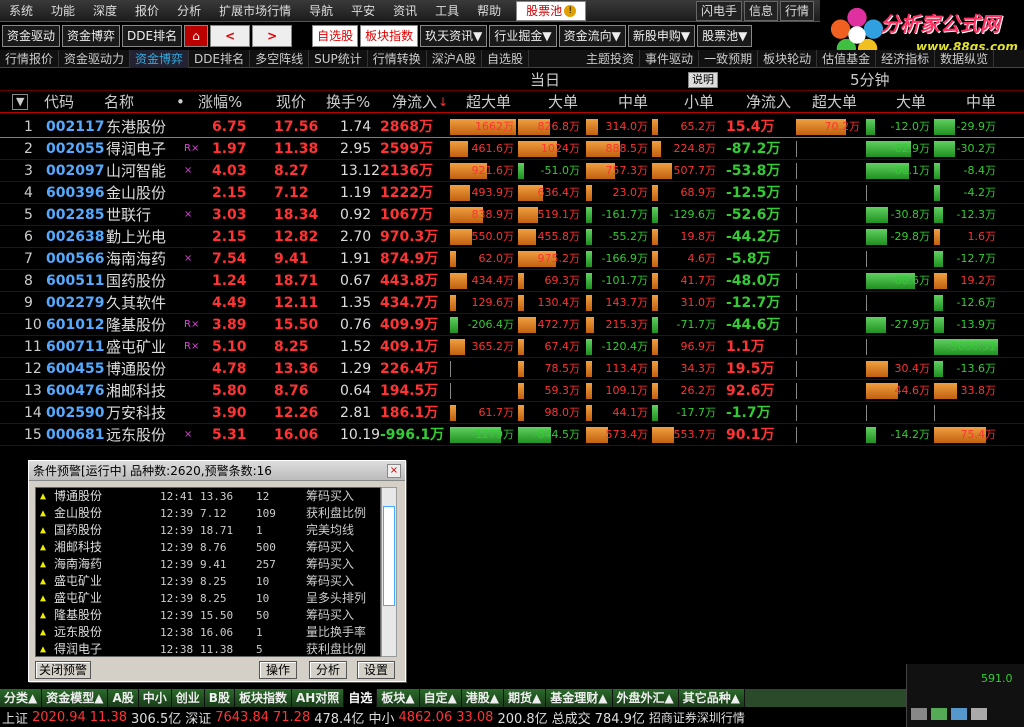 This screenshot has width=1024, height=727. Describe the element at coordinates (95, 58) in the screenshot. I see `tab-1: 资金驱动力` at that location.